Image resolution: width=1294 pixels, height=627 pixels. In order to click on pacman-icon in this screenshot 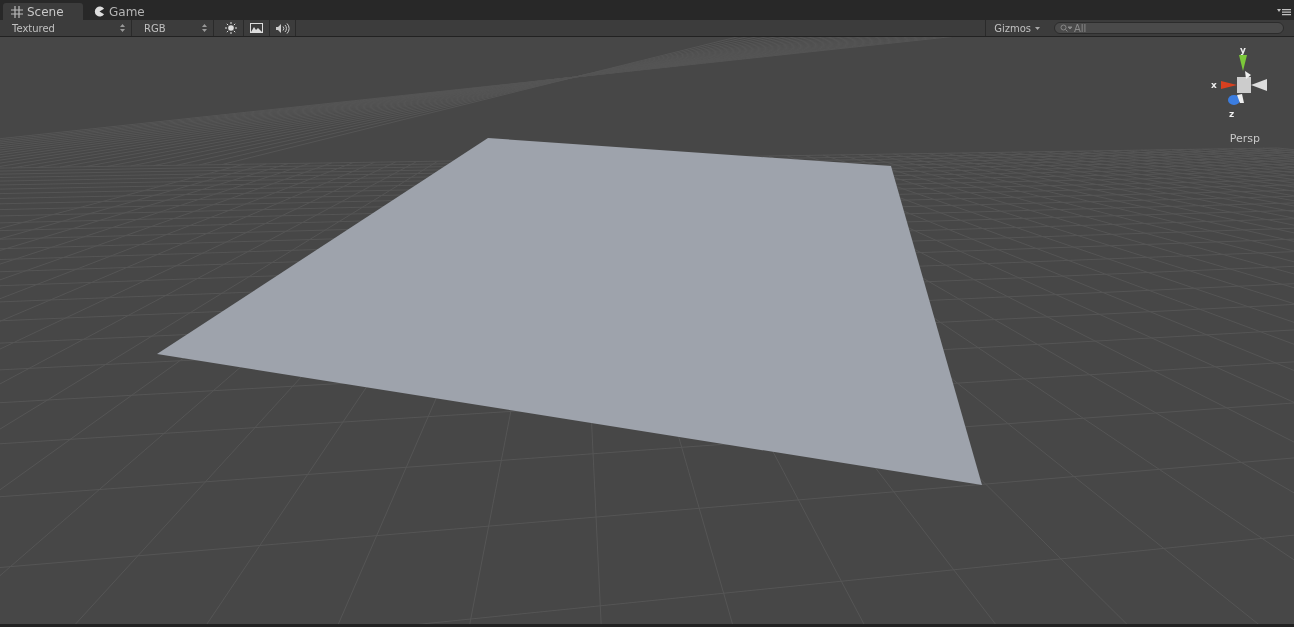, I will do `click(99, 11)`.